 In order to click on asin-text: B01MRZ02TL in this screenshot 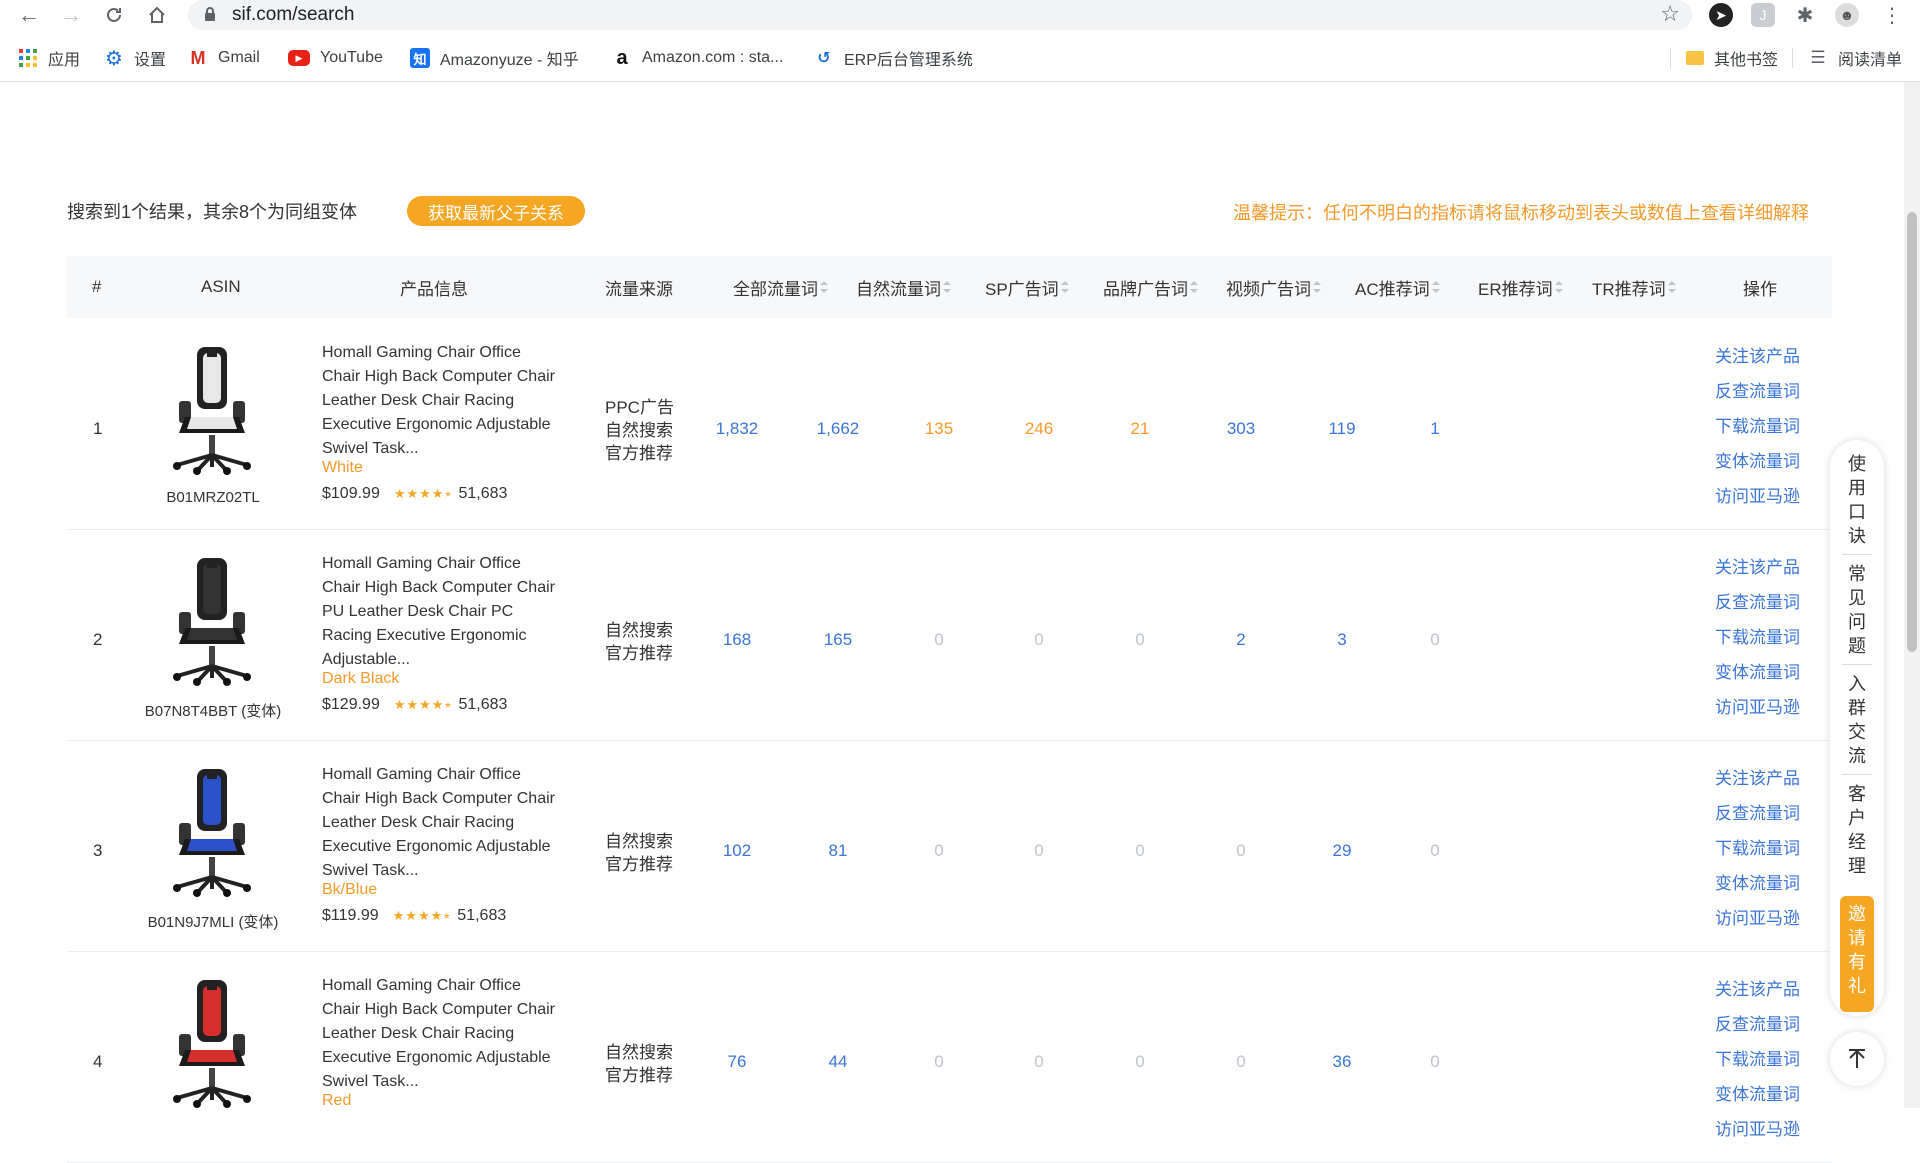, I will do `click(213, 497)`.